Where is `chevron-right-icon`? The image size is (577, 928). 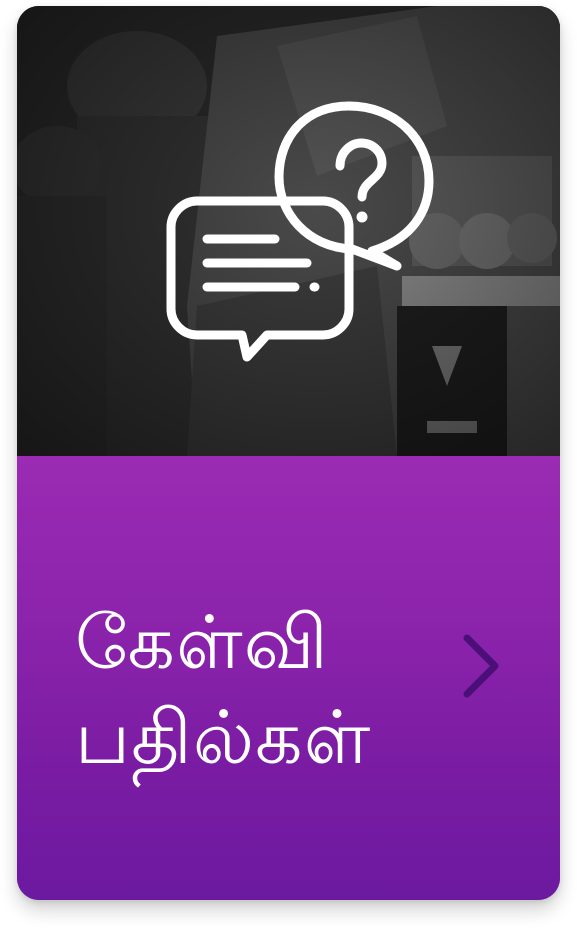
chevron-right-icon is located at coordinates (482, 666).